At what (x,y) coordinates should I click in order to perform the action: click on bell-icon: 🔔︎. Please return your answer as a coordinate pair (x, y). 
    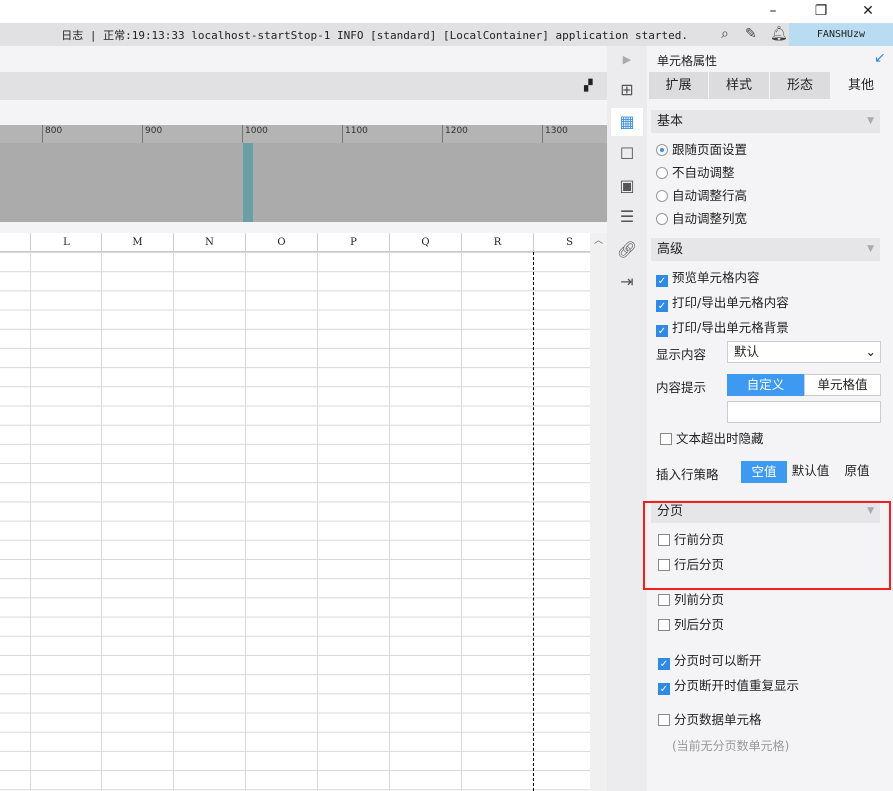
    Looking at the image, I should click on (779, 34).